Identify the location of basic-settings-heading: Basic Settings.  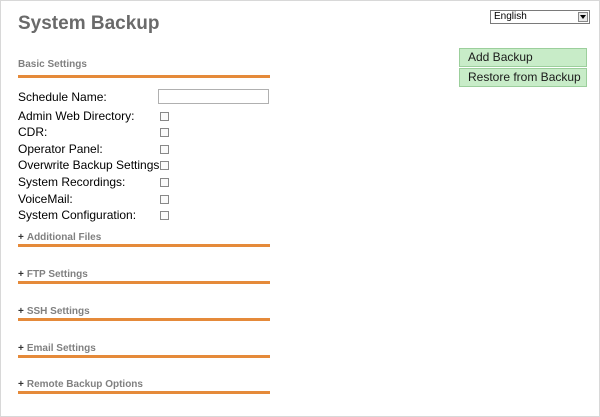
(52, 64).